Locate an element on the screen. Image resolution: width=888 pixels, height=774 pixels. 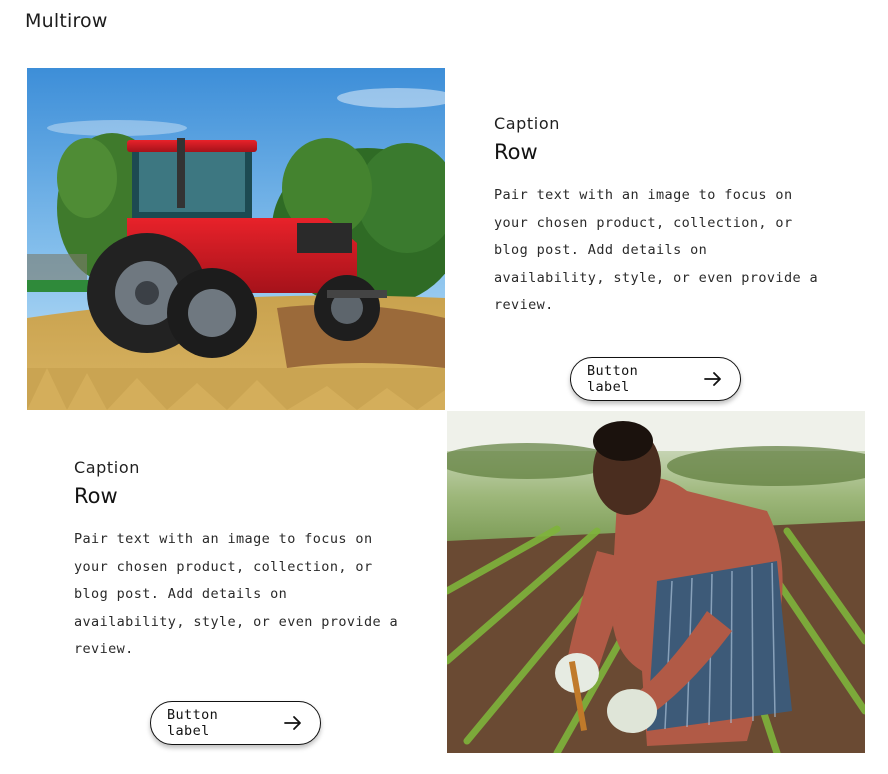
row-2-heading: Row is located at coordinates (96, 496).